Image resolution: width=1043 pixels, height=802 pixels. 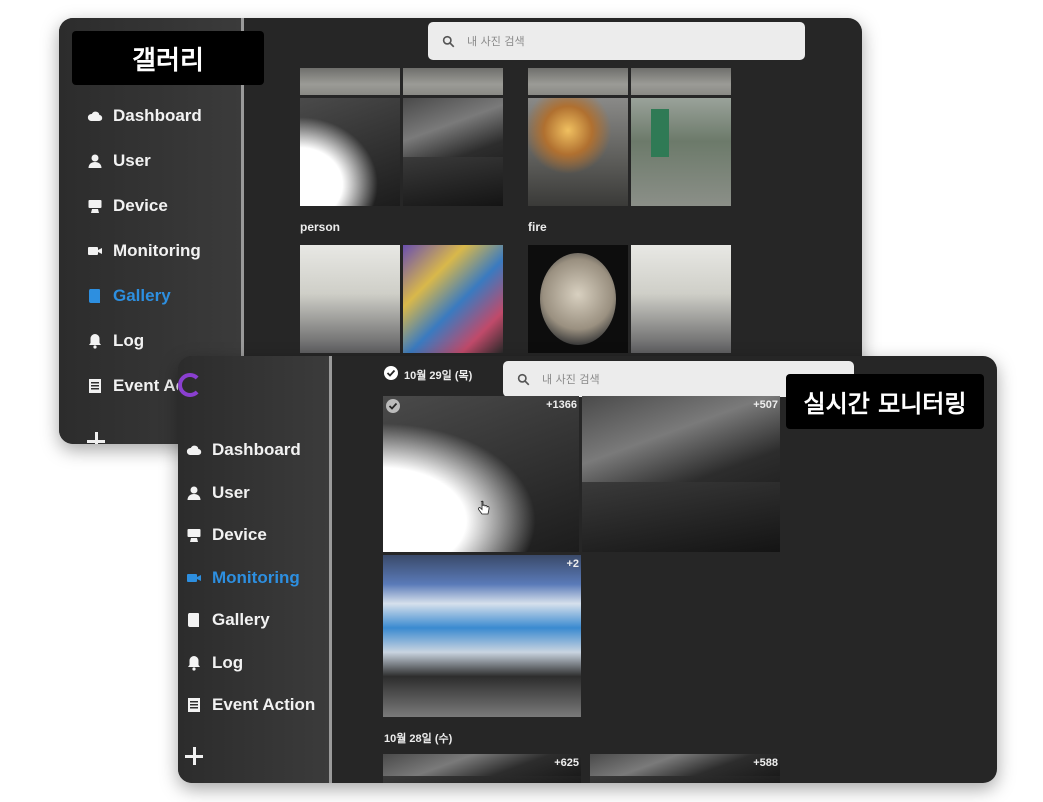 What do you see at coordinates (765, 405) in the screenshot?
I see `event-count-badge: +507` at bounding box center [765, 405].